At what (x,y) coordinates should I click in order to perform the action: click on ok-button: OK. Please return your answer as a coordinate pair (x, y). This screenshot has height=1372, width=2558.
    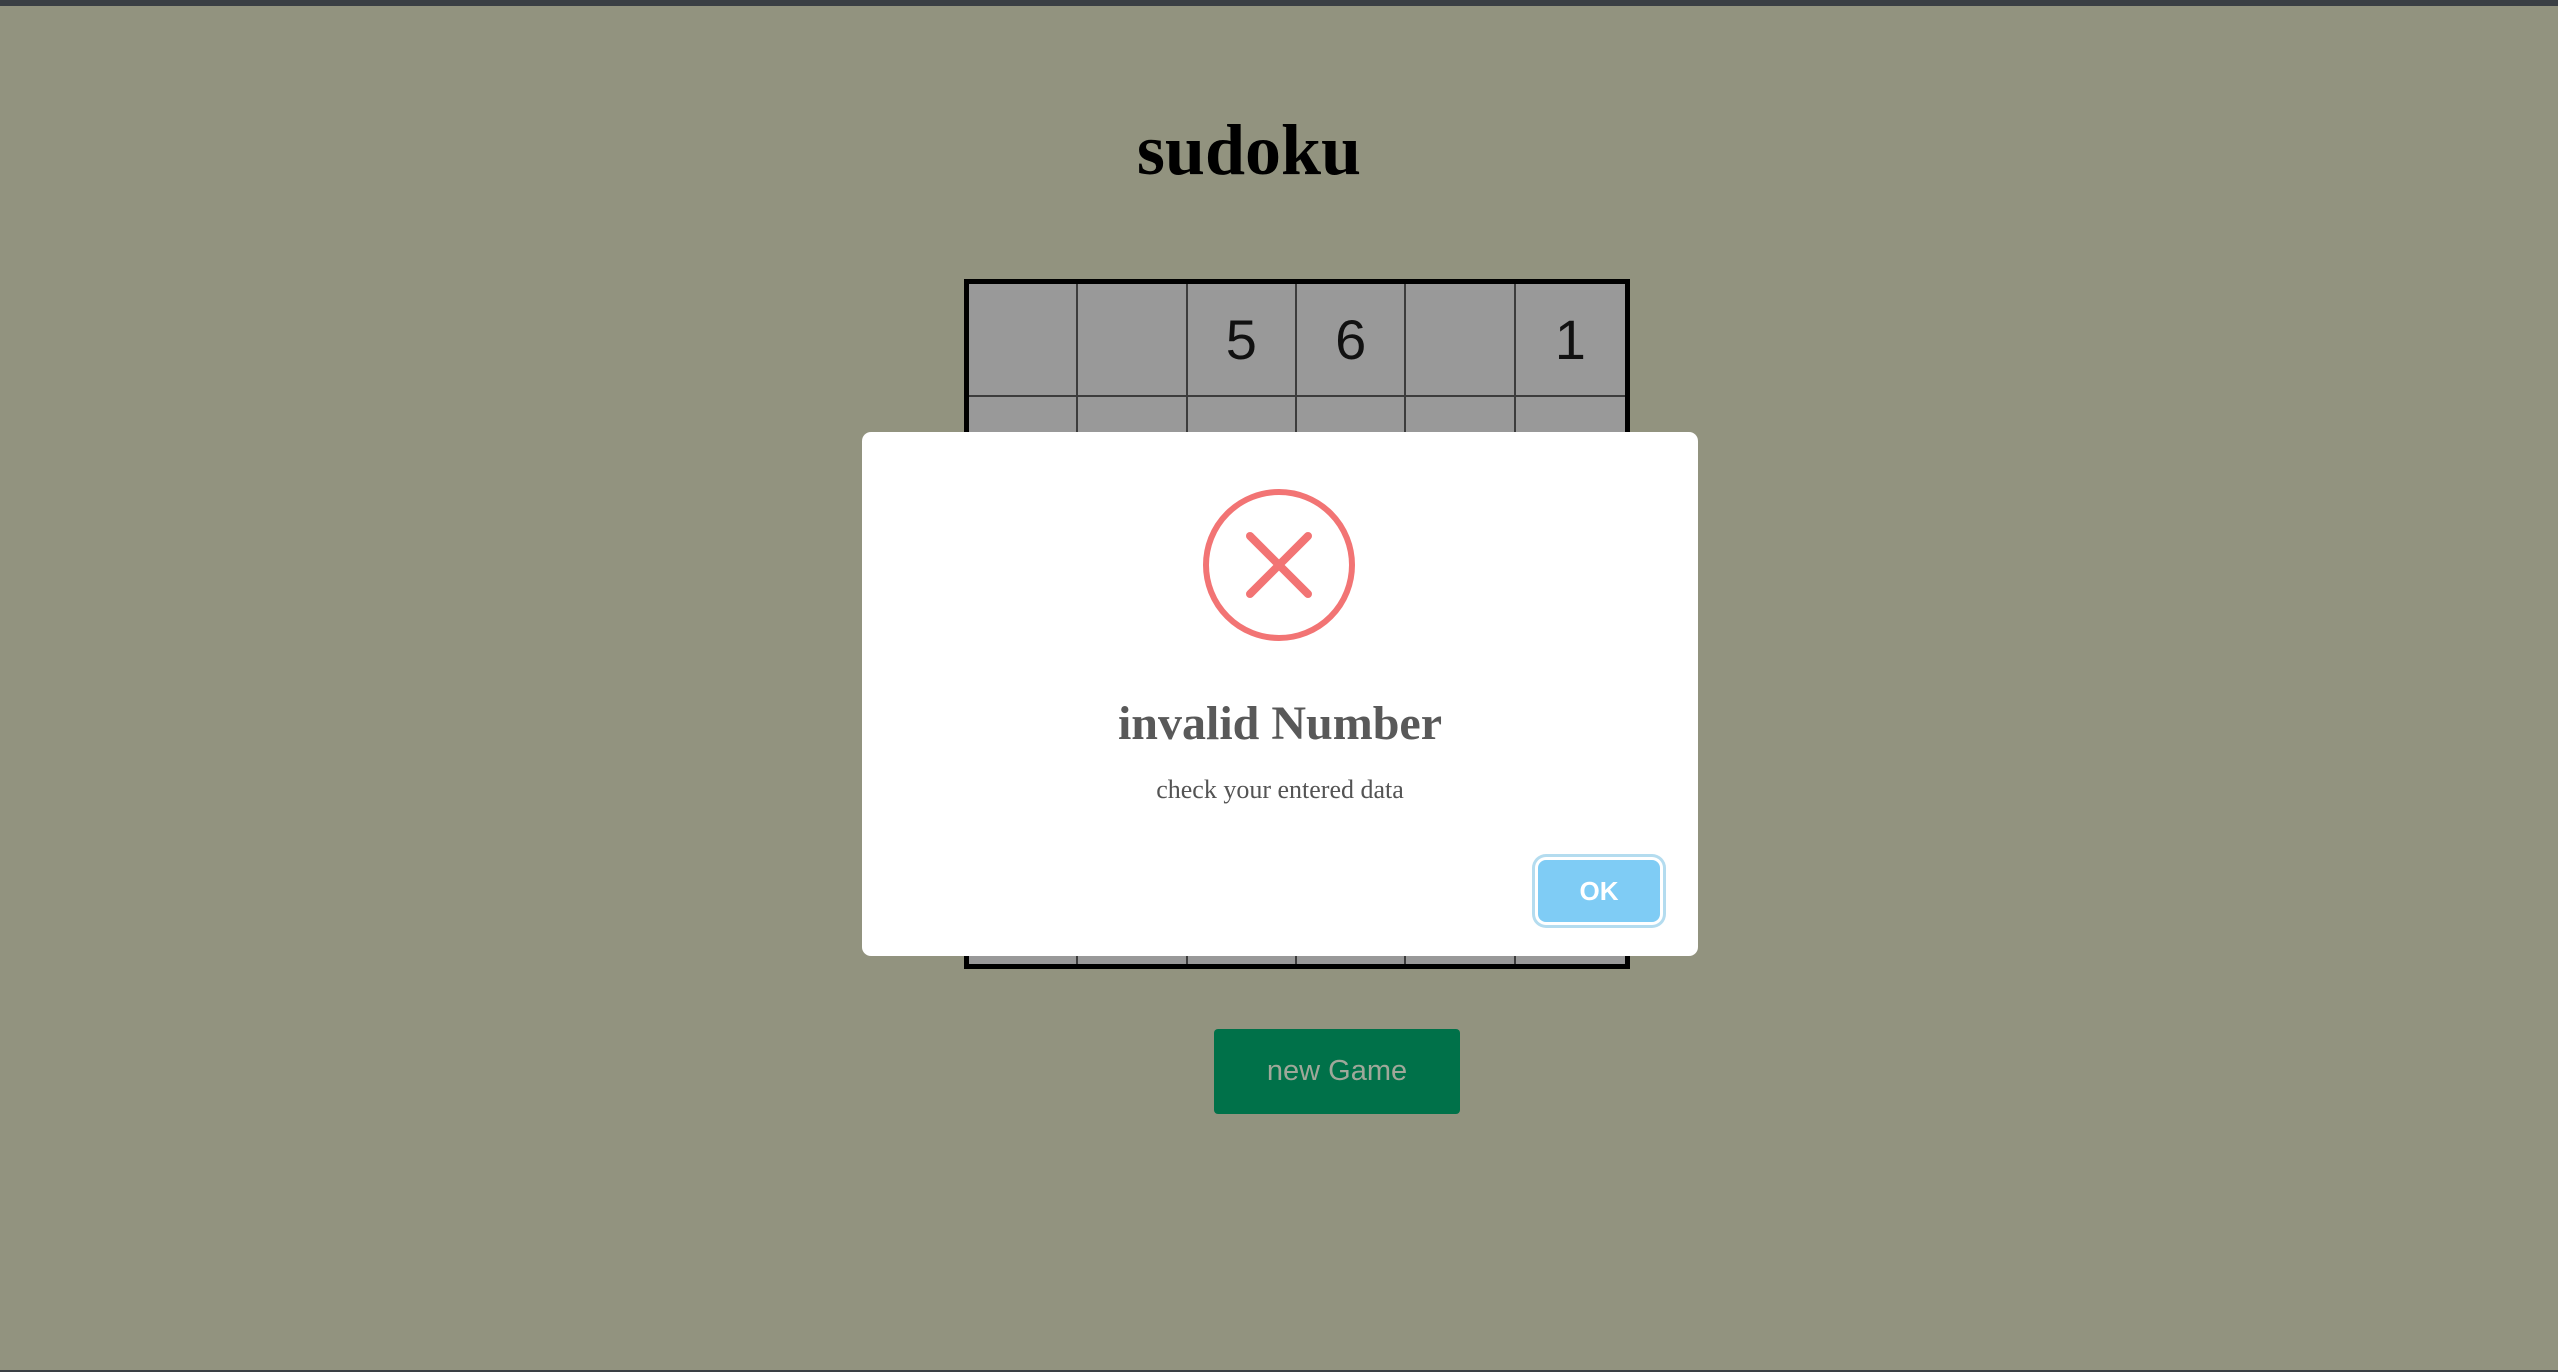
    Looking at the image, I should click on (1599, 891).